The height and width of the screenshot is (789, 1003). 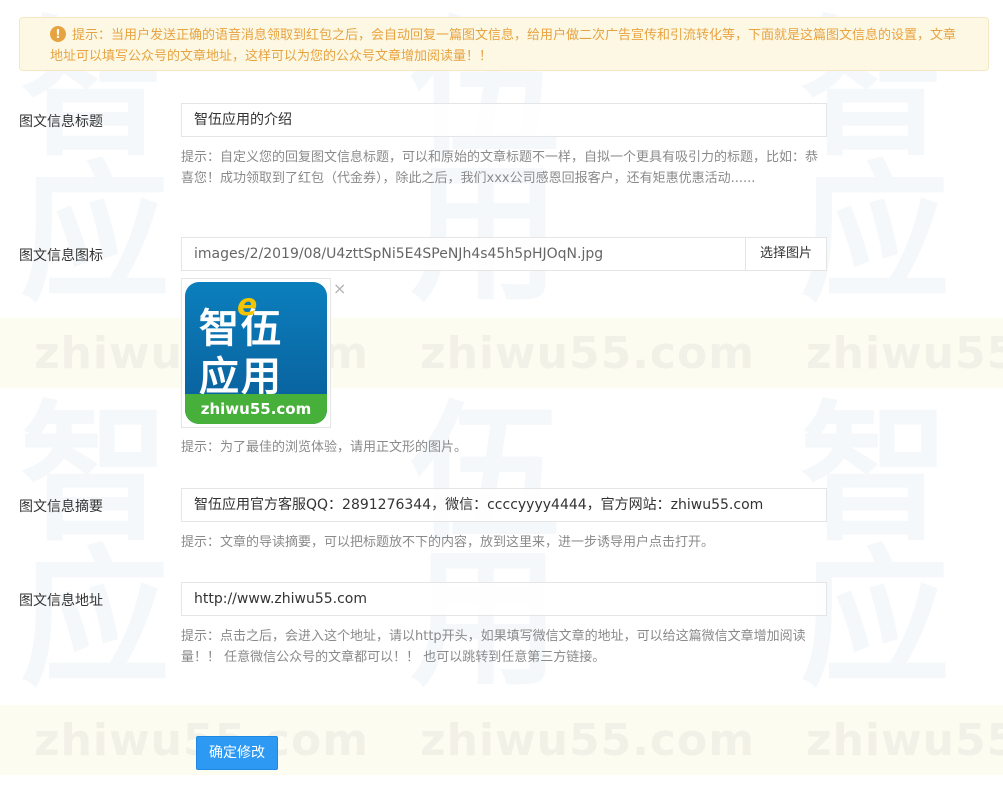 I want to click on select-image-button: 选择图片, so click(x=786, y=254).